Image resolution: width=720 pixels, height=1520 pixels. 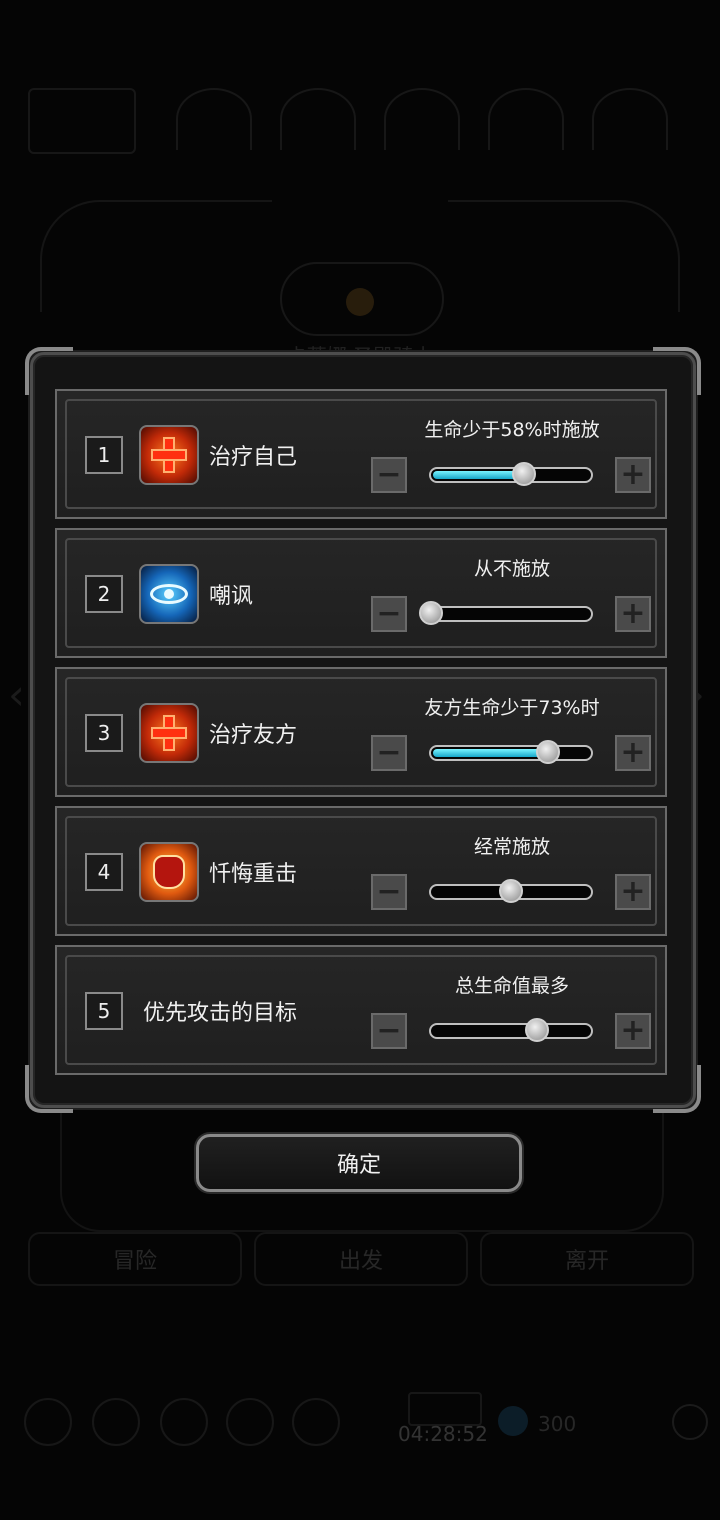 What do you see at coordinates (169, 594) in the screenshot?
I see `taunt-eye-icon` at bounding box center [169, 594].